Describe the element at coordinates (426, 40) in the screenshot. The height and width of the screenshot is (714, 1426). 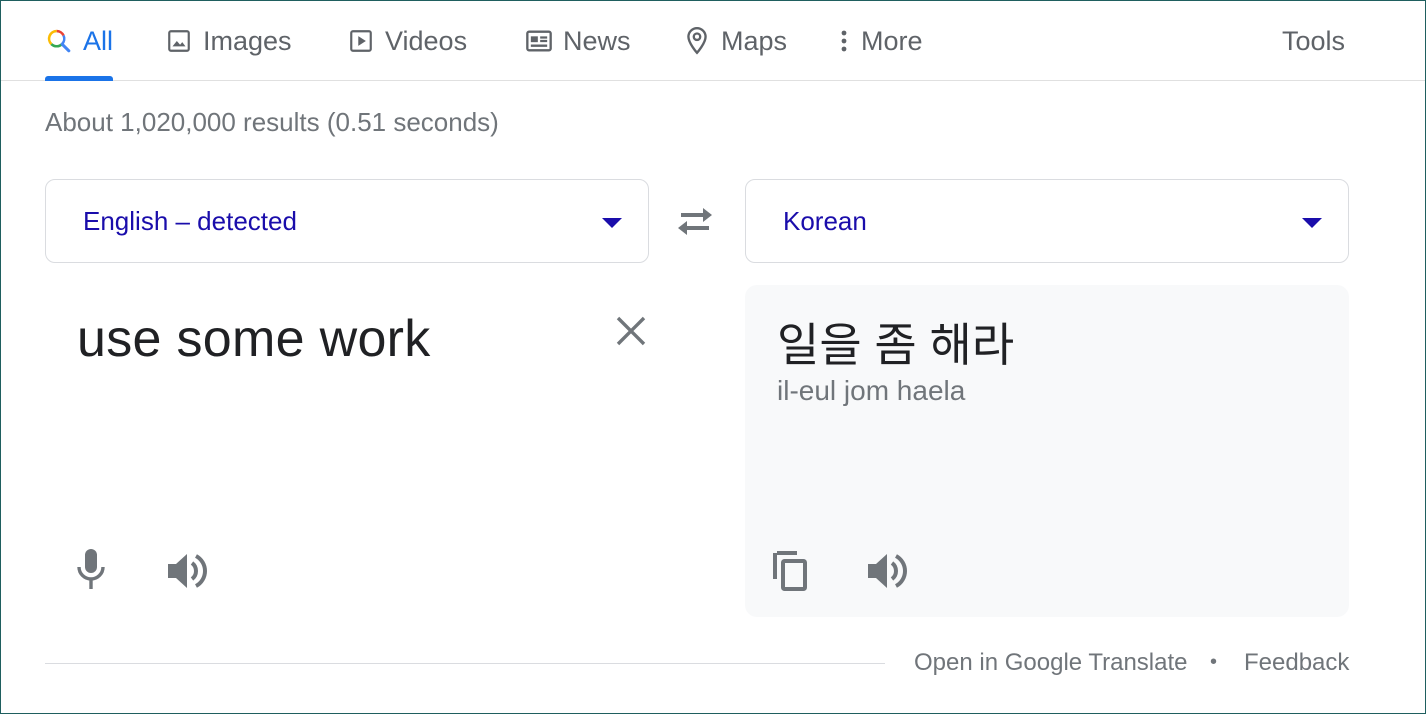
I see `tab-videos-label: Videos` at that location.